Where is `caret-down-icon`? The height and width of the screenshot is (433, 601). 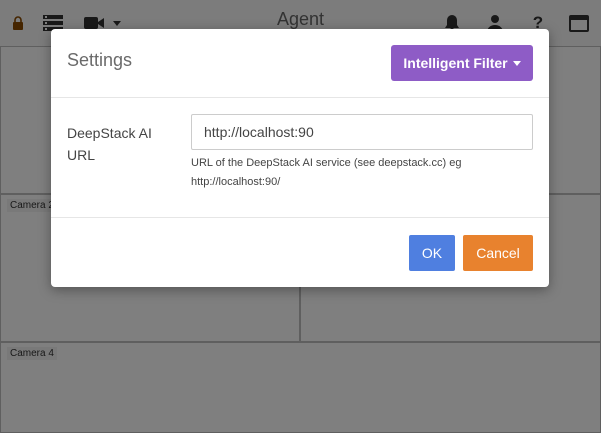 caret-down-icon is located at coordinates (516, 63).